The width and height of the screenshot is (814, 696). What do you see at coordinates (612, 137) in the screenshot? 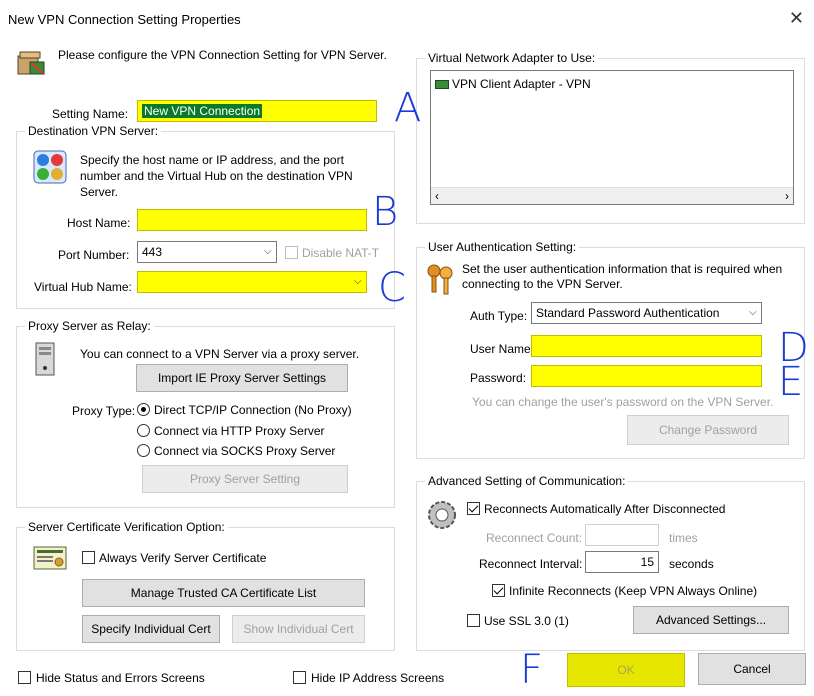
I see `adapter-list: VPN Client Adapter - VPN ‹ ›` at bounding box center [612, 137].